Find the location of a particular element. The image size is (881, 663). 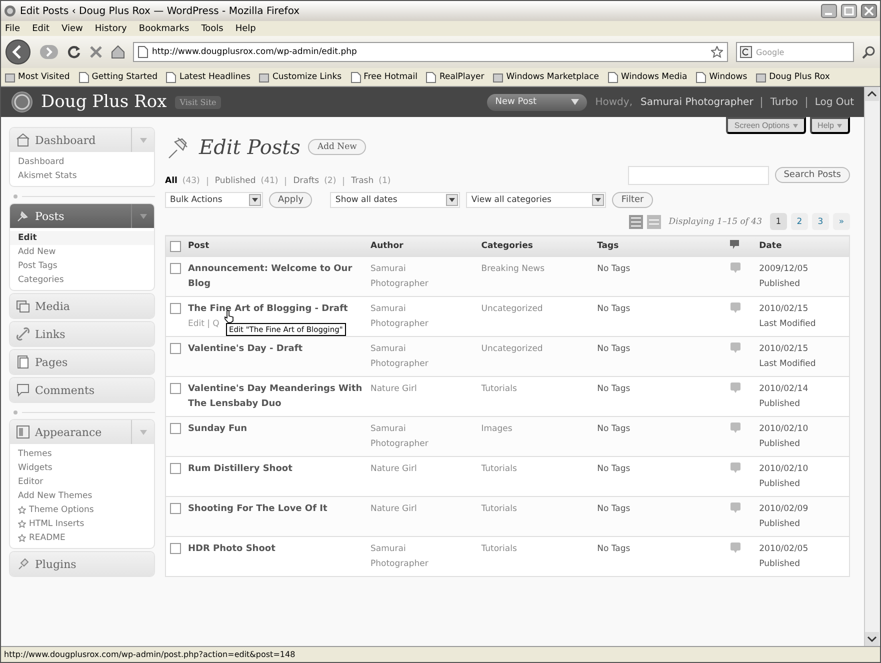

forward-icon is located at coordinates (49, 52).